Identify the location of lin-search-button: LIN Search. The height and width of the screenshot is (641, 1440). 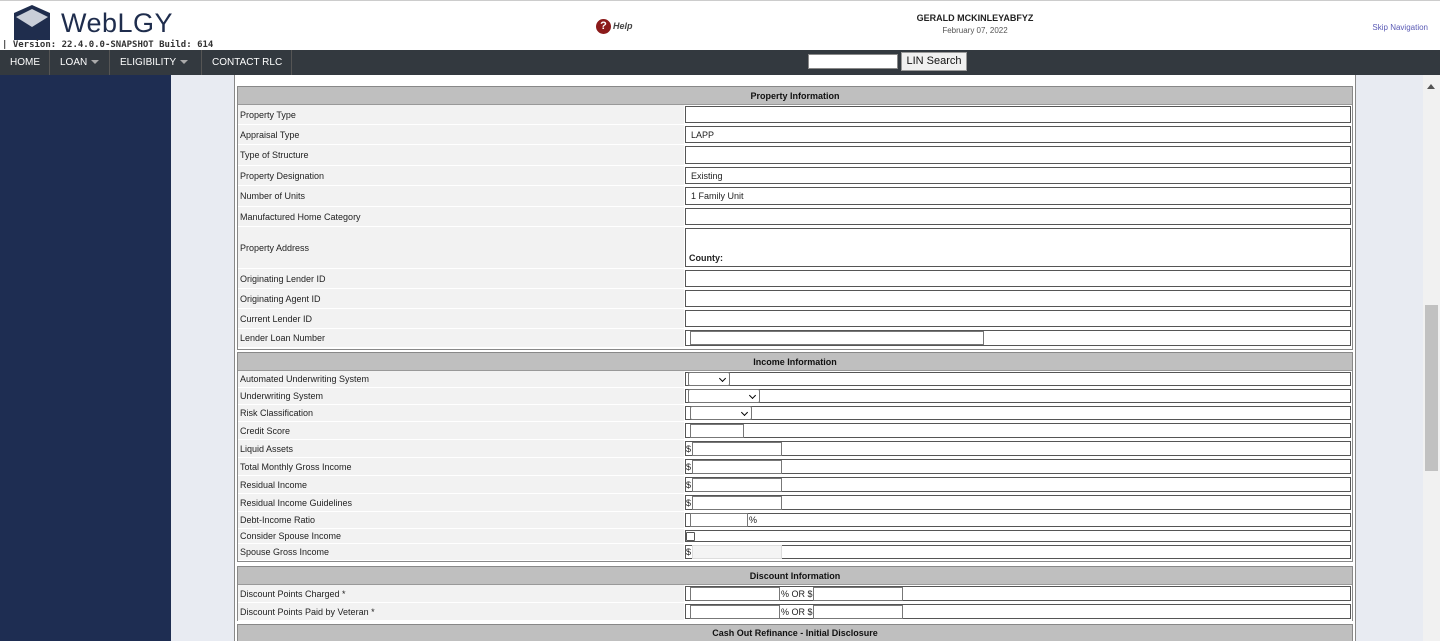
(934, 61).